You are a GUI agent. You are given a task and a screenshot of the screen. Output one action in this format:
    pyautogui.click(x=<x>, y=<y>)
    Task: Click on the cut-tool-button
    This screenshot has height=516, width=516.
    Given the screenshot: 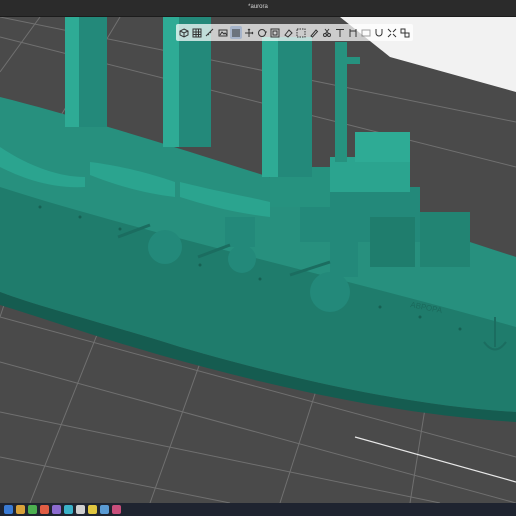 What is the action you would take?
    pyautogui.click(x=327, y=32)
    